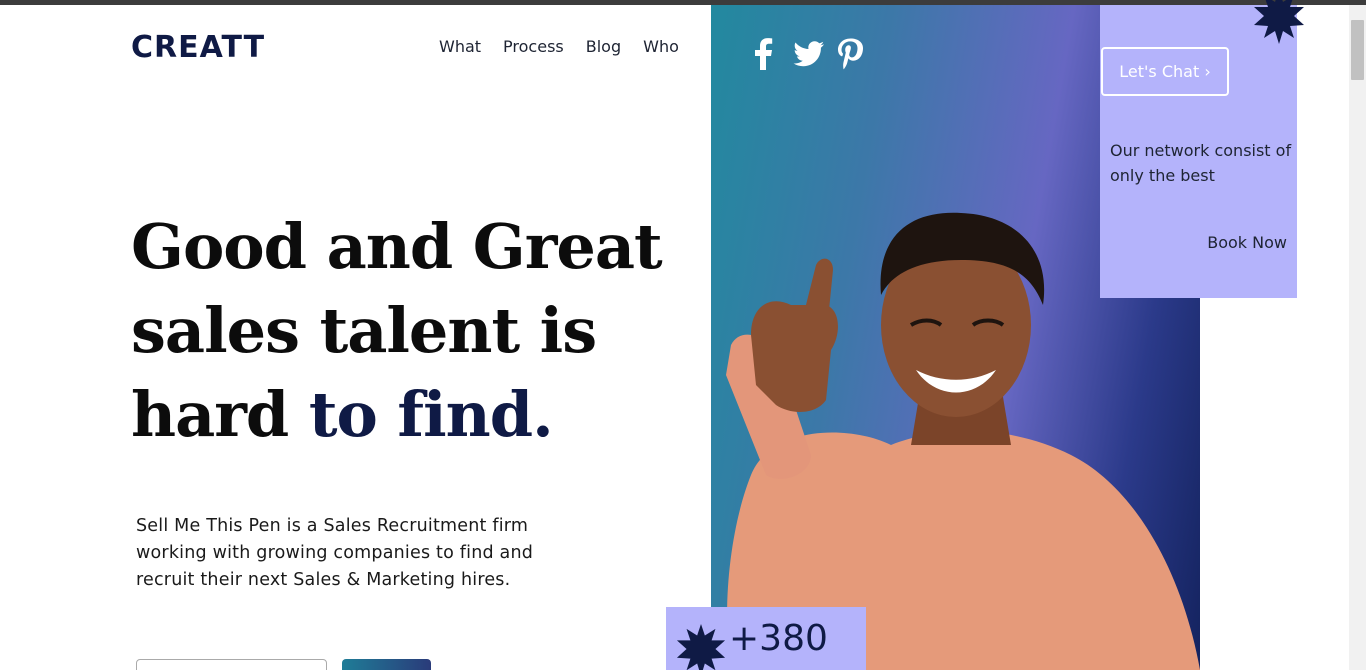 The height and width of the screenshot is (670, 1366). I want to click on network-text: Our network consist of only the best, so click(1201, 163).